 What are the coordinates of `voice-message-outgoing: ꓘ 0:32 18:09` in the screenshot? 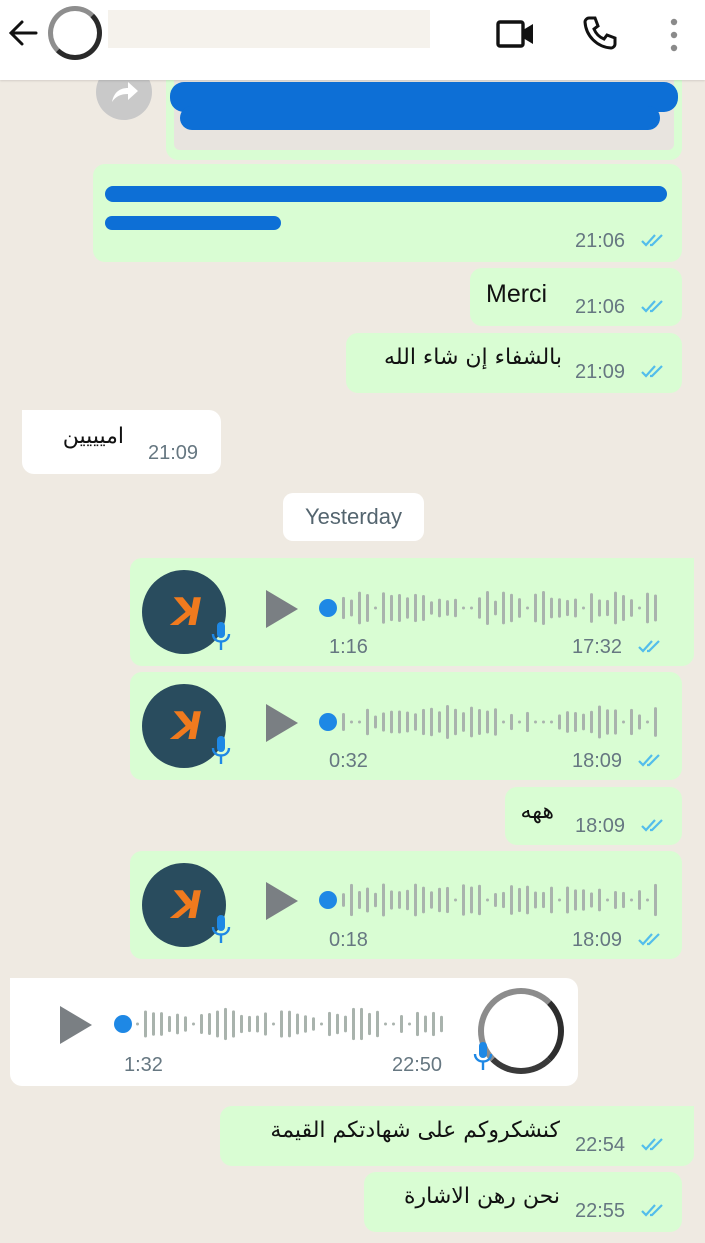 It's located at (406, 726).